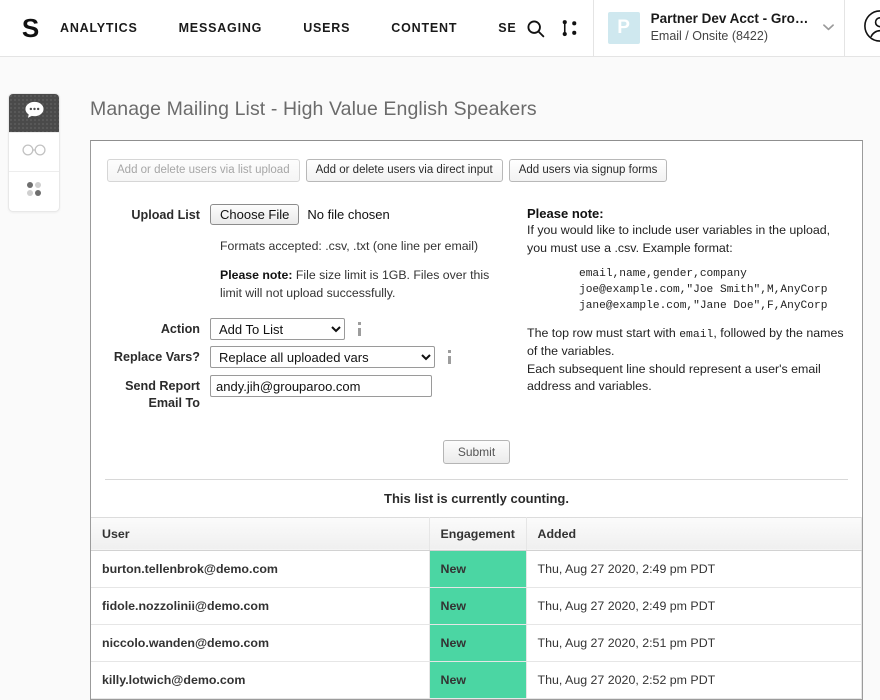 Image resolution: width=880 pixels, height=700 pixels. I want to click on replace-vars-select: Replace all uploaded vars, so click(322, 357).